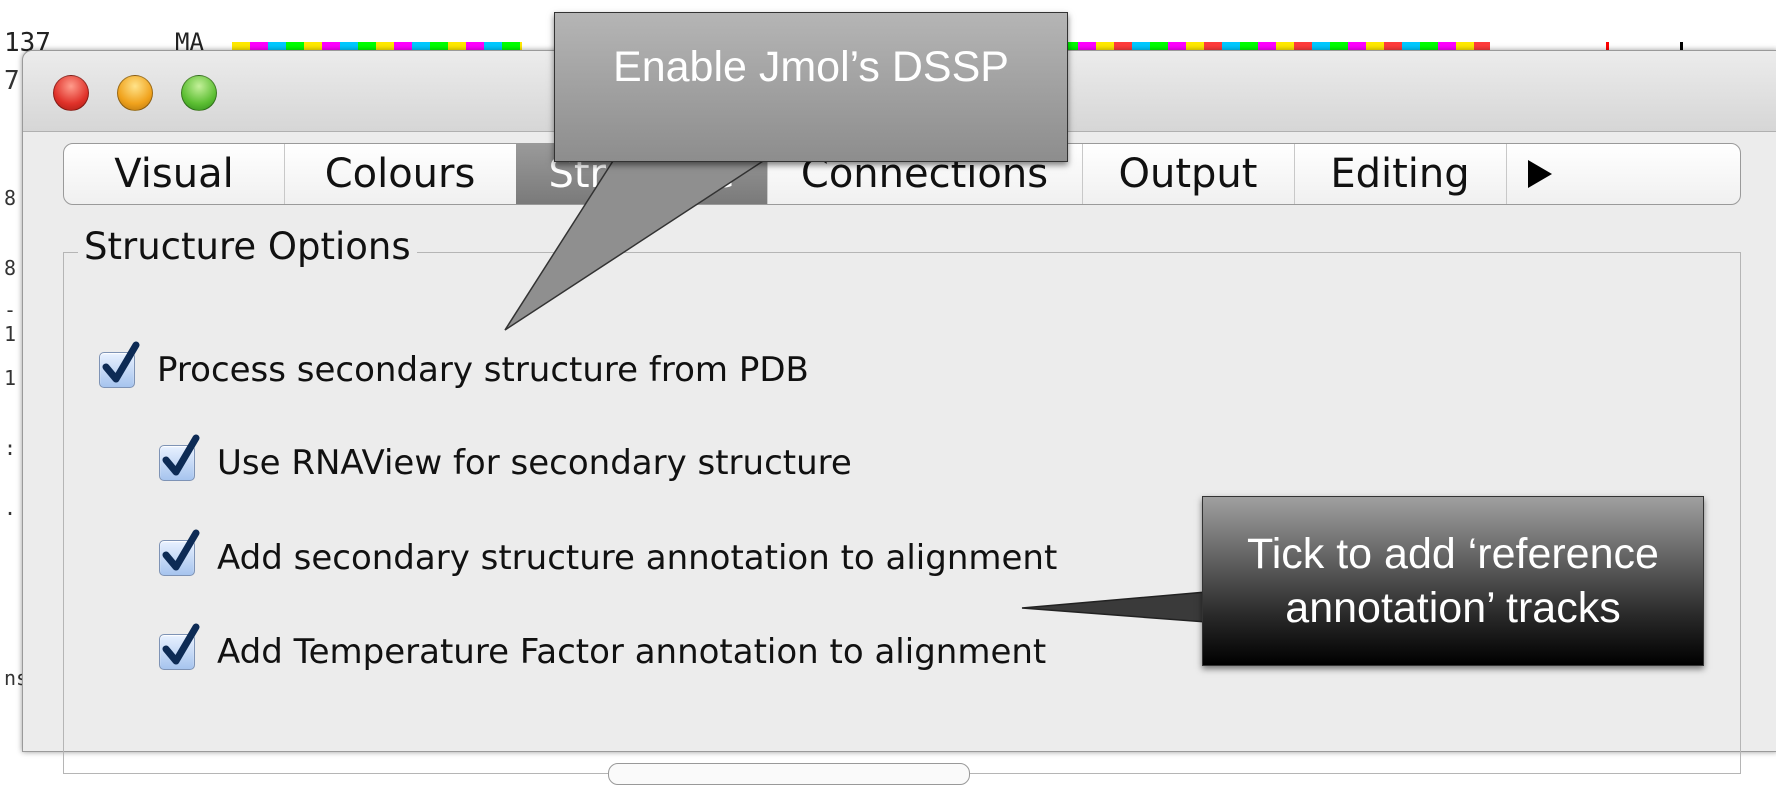 Image resolution: width=1776 pixels, height=785 pixels. Describe the element at coordinates (400, 174) in the screenshot. I see `tab-colours: Colours` at that location.